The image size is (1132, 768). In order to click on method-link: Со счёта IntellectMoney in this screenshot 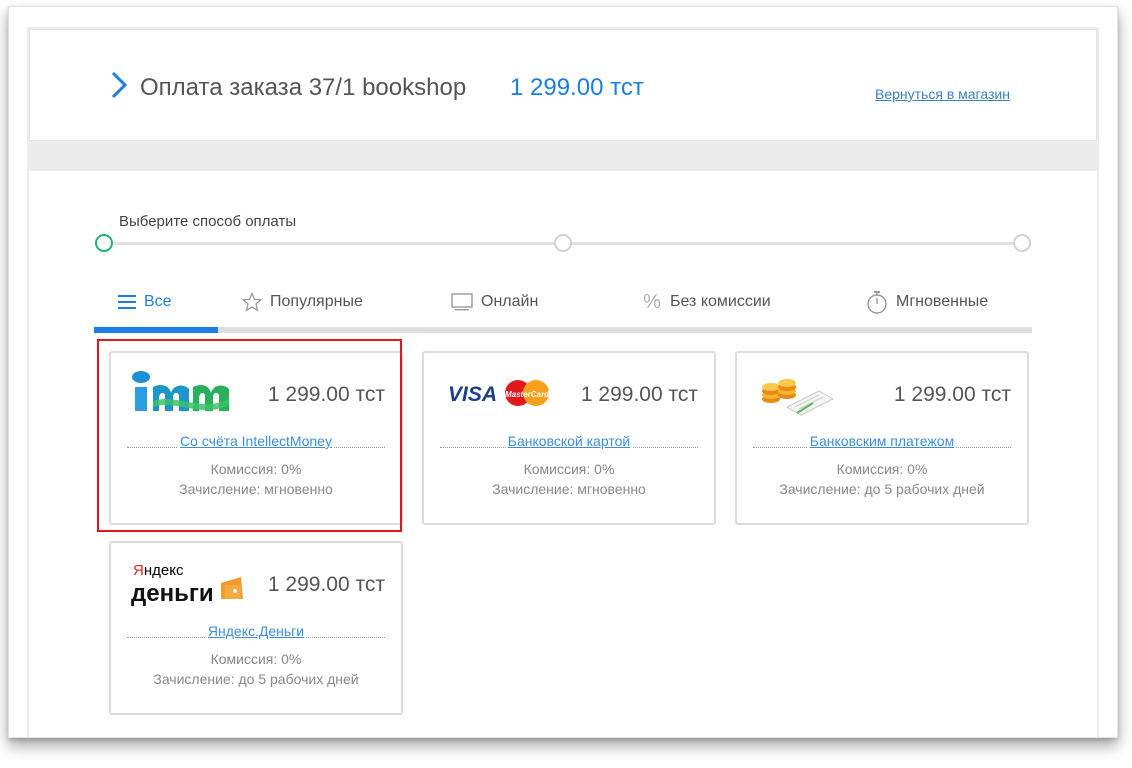, I will do `click(256, 441)`.